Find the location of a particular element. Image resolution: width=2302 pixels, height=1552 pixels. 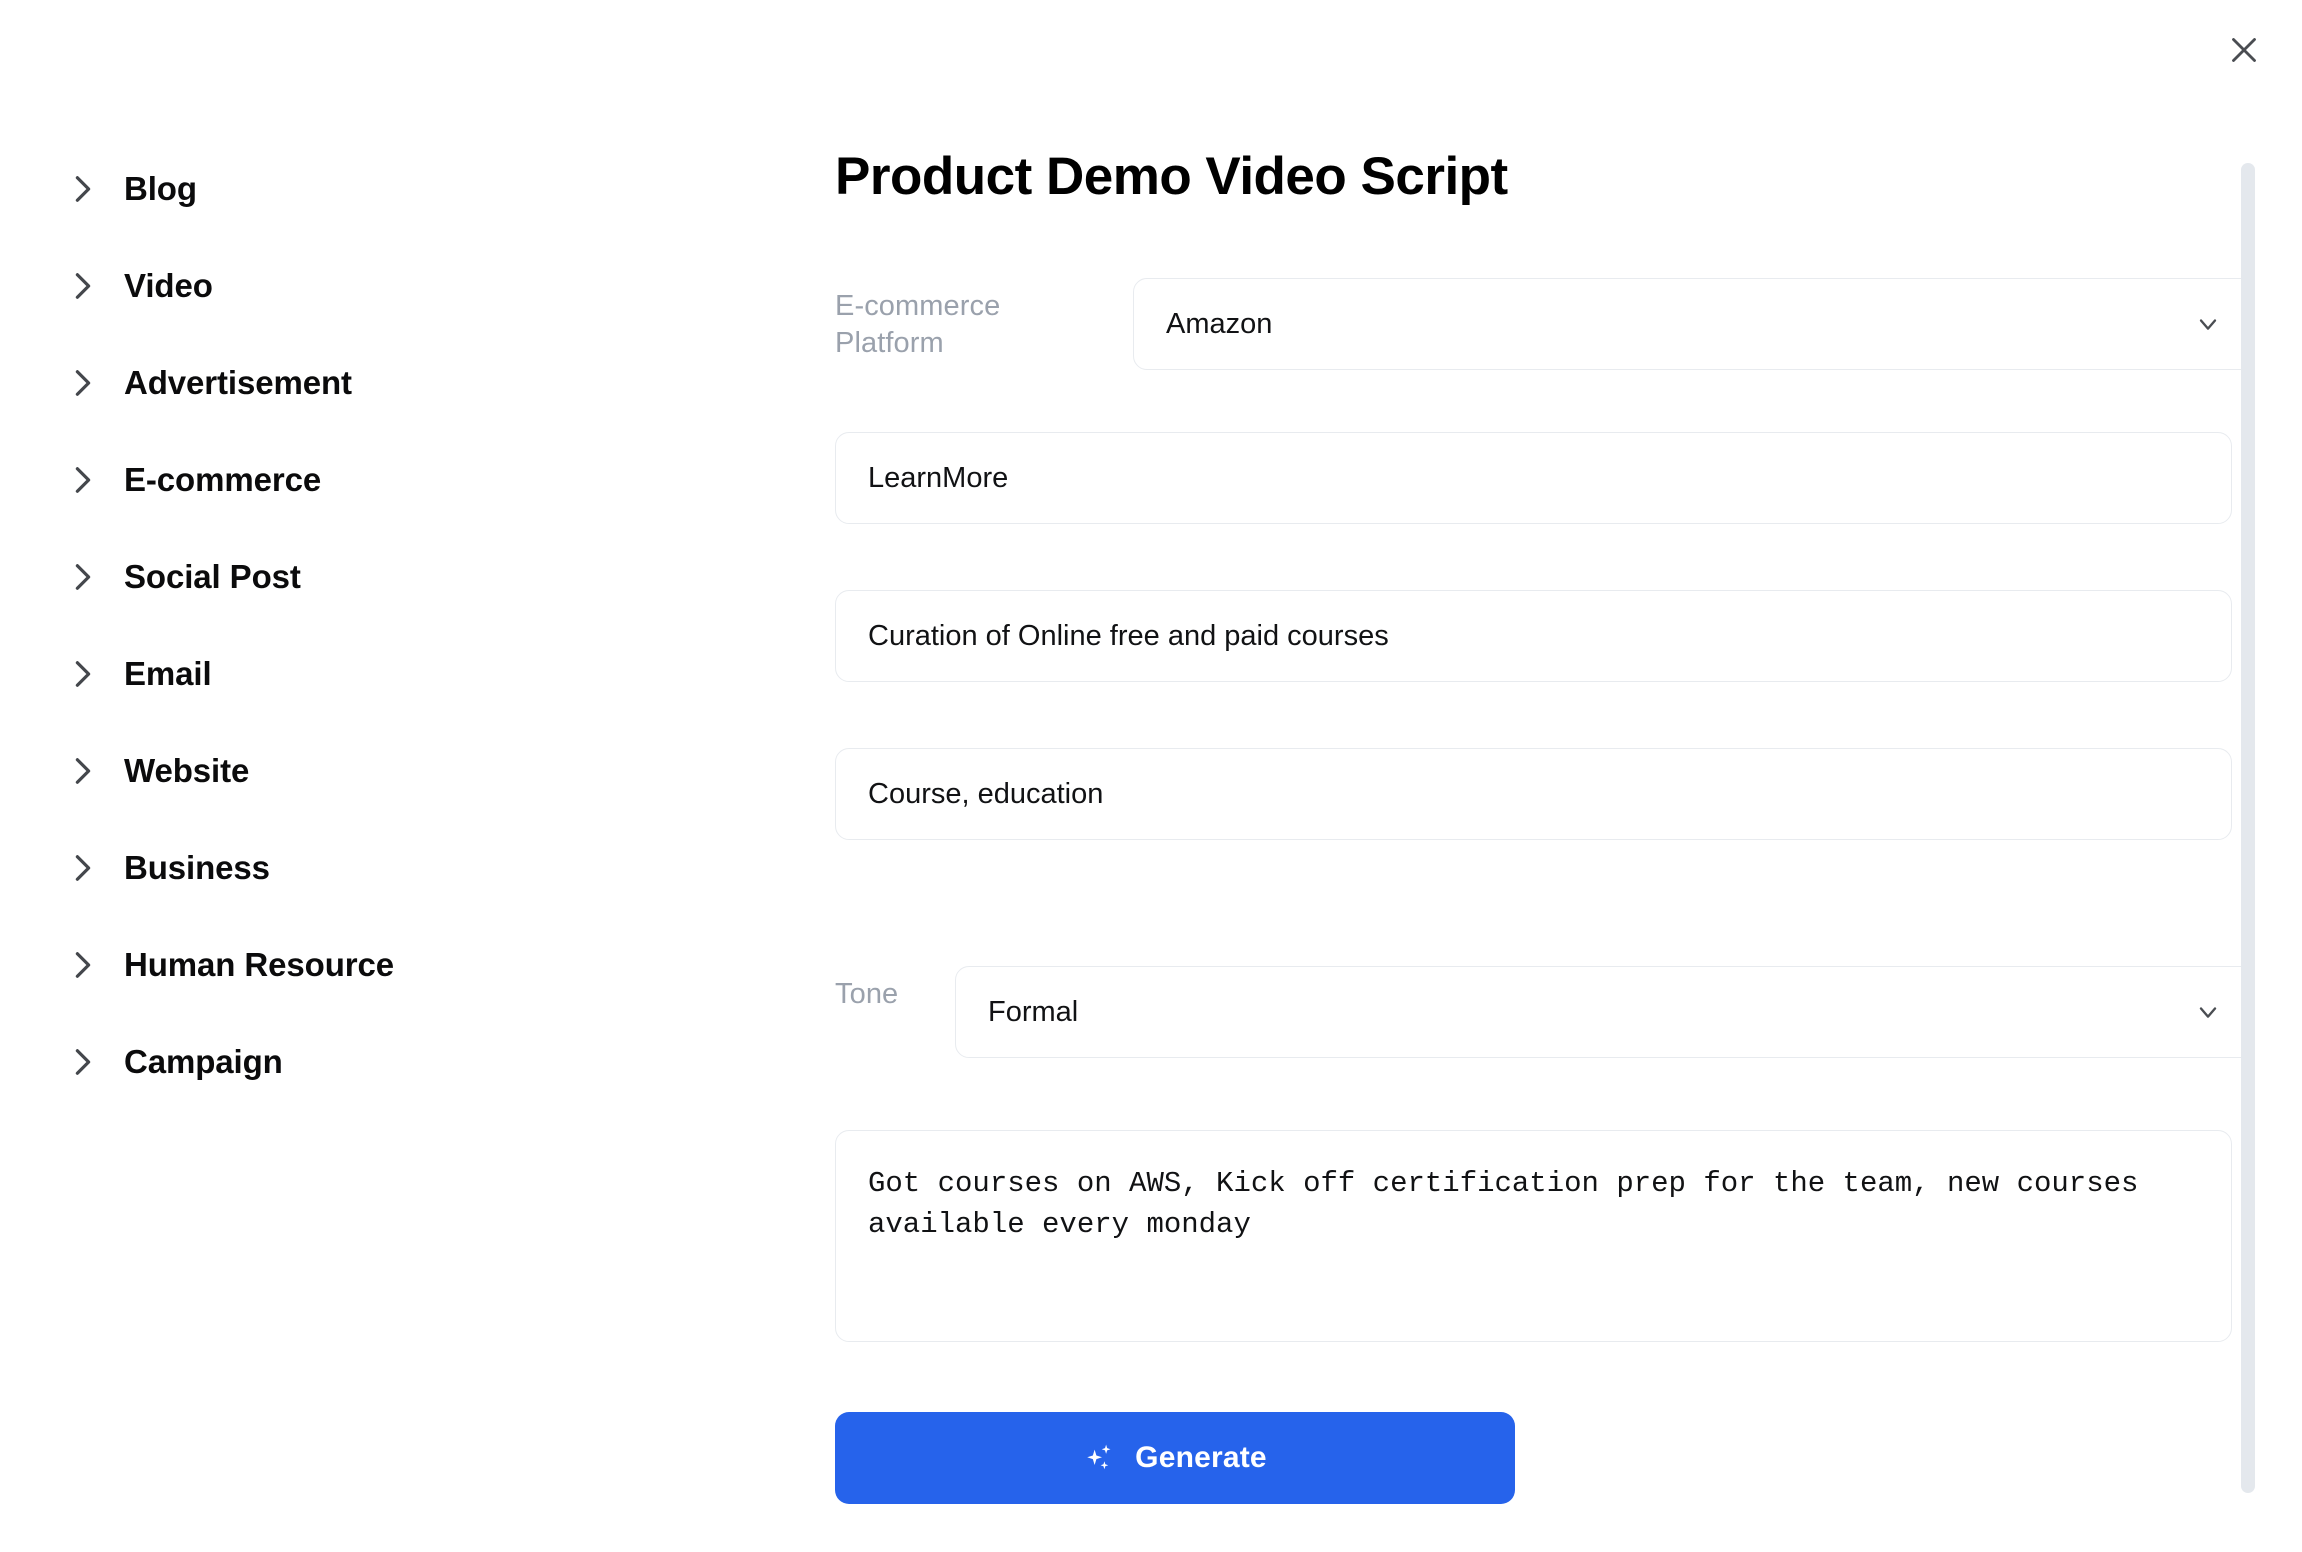

product-description-input is located at coordinates (1533, 636).